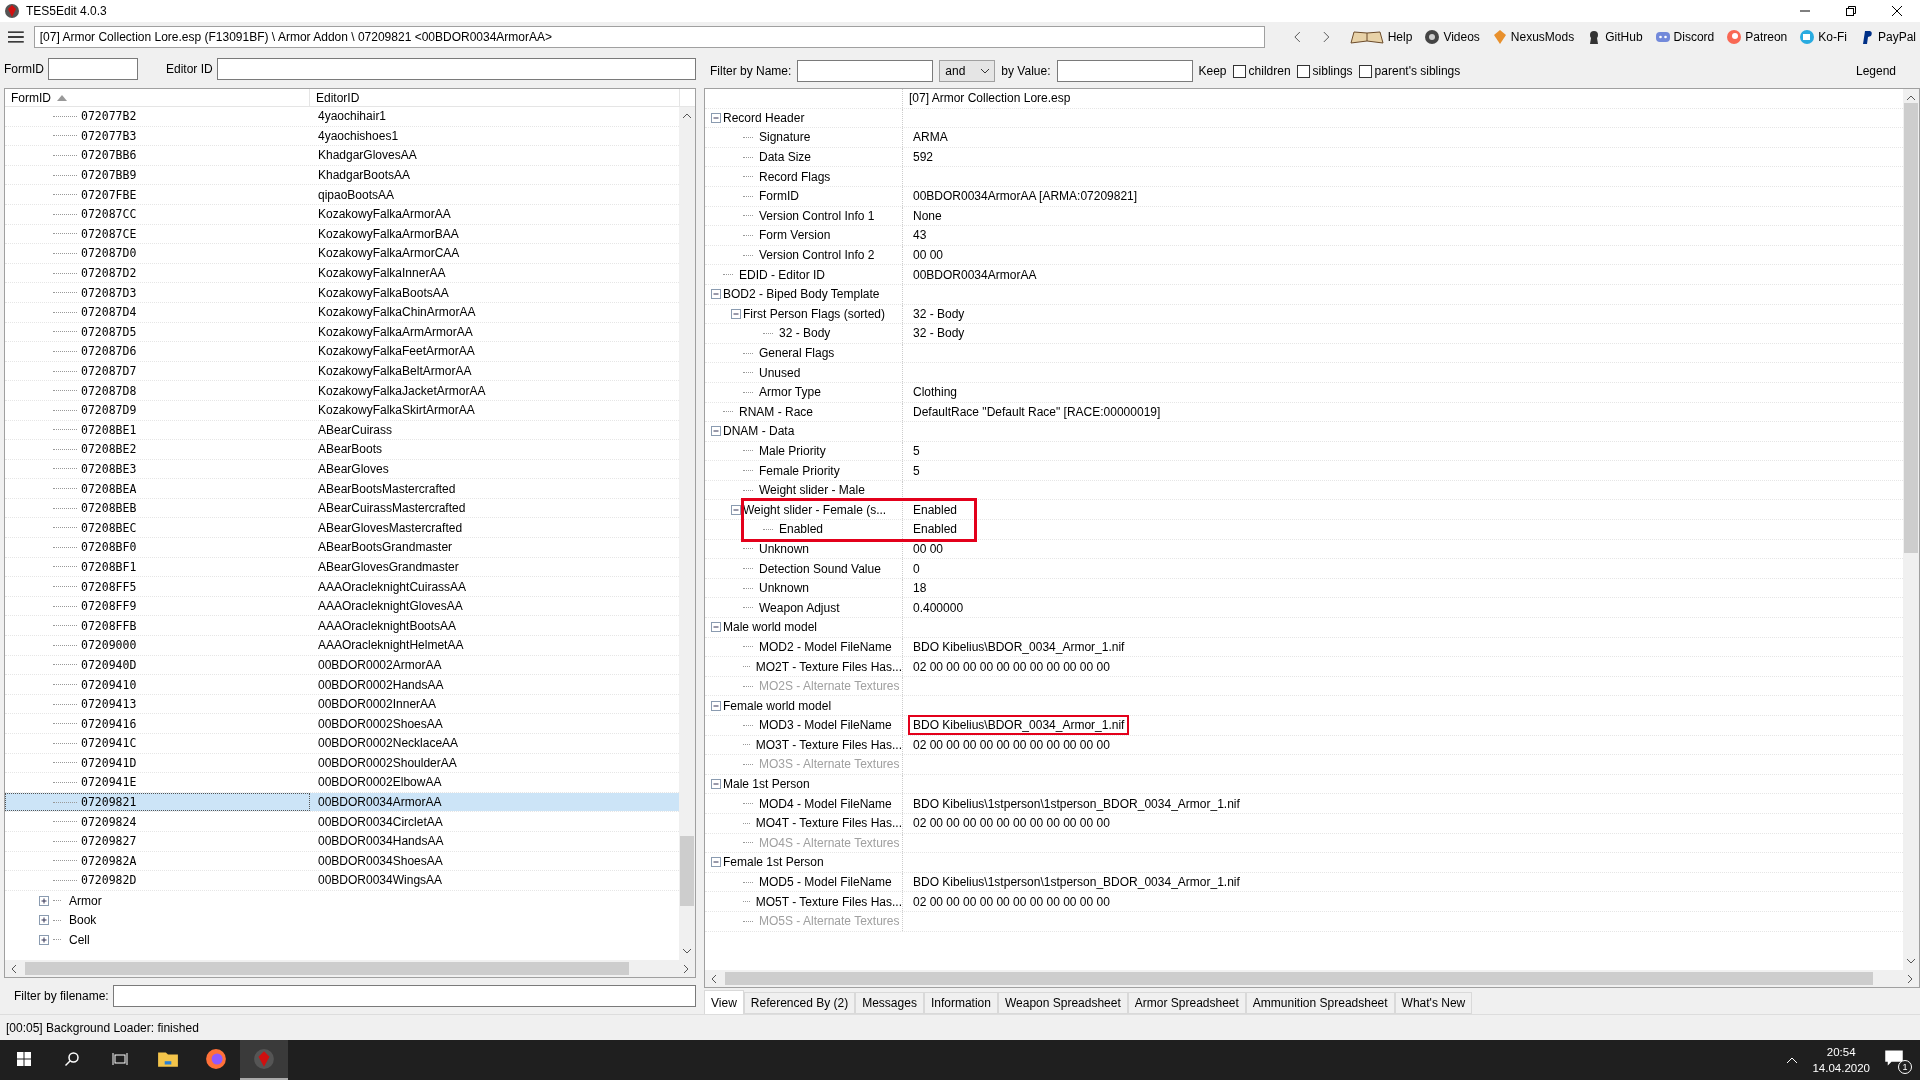  I want to click on keep-option: children, so click(1261, 71).